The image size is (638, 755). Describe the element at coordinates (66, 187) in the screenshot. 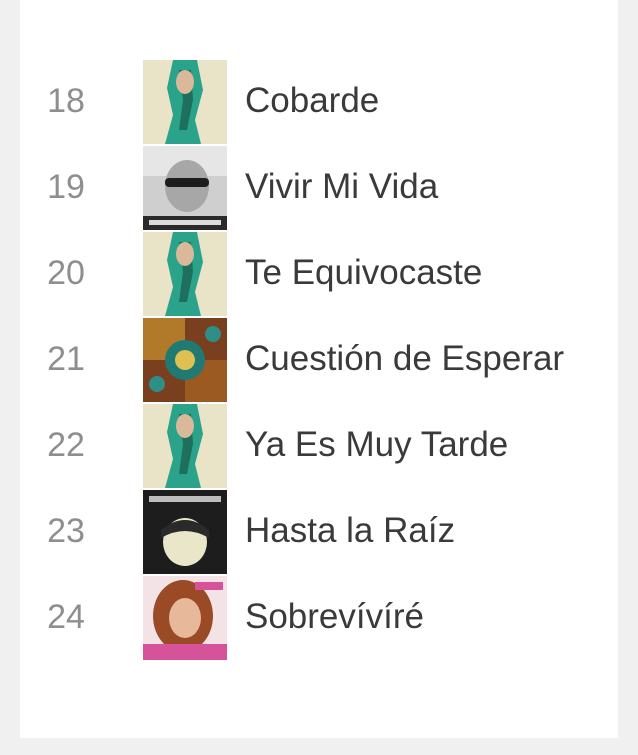

I see `track-rank: 19` at that location.